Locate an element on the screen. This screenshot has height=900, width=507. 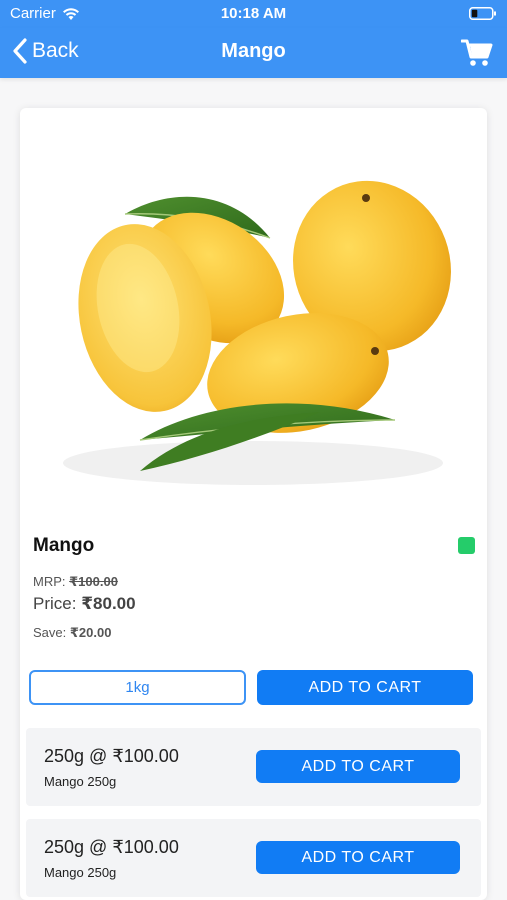
page-title: Mango is located at coordinates (253, 51).